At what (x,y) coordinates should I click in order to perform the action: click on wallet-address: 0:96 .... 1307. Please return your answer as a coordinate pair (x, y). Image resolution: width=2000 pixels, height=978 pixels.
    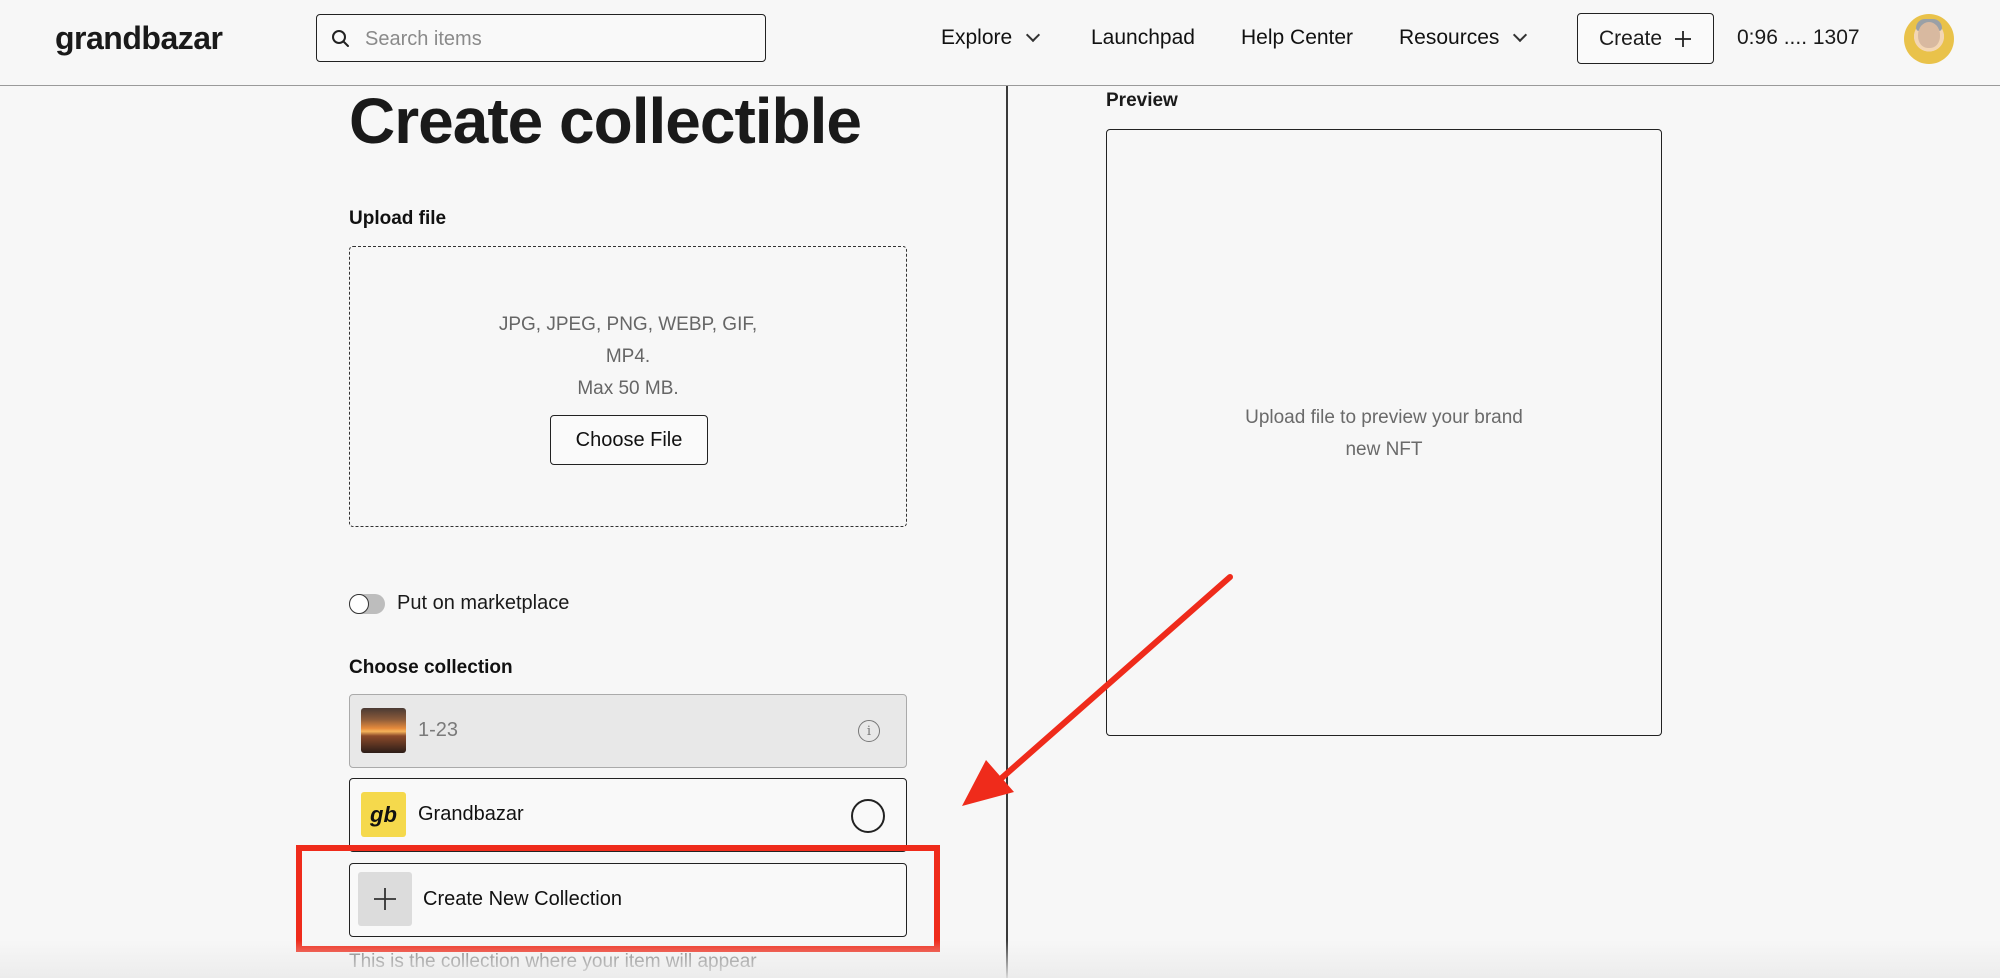
    Looking at the image, I should click on (1798, 38).